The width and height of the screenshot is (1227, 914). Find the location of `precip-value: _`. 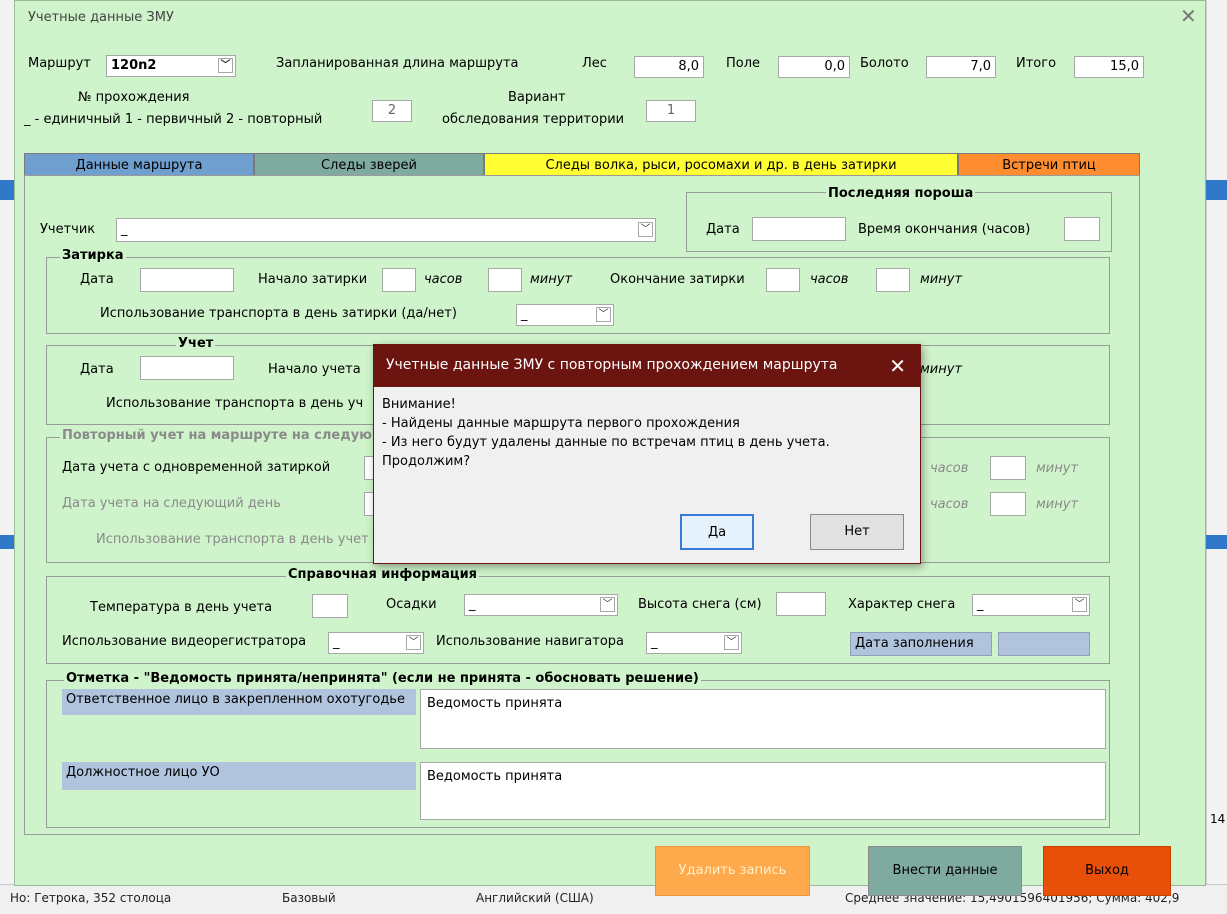

precip-value: _ is located at coordinates (472, 604).